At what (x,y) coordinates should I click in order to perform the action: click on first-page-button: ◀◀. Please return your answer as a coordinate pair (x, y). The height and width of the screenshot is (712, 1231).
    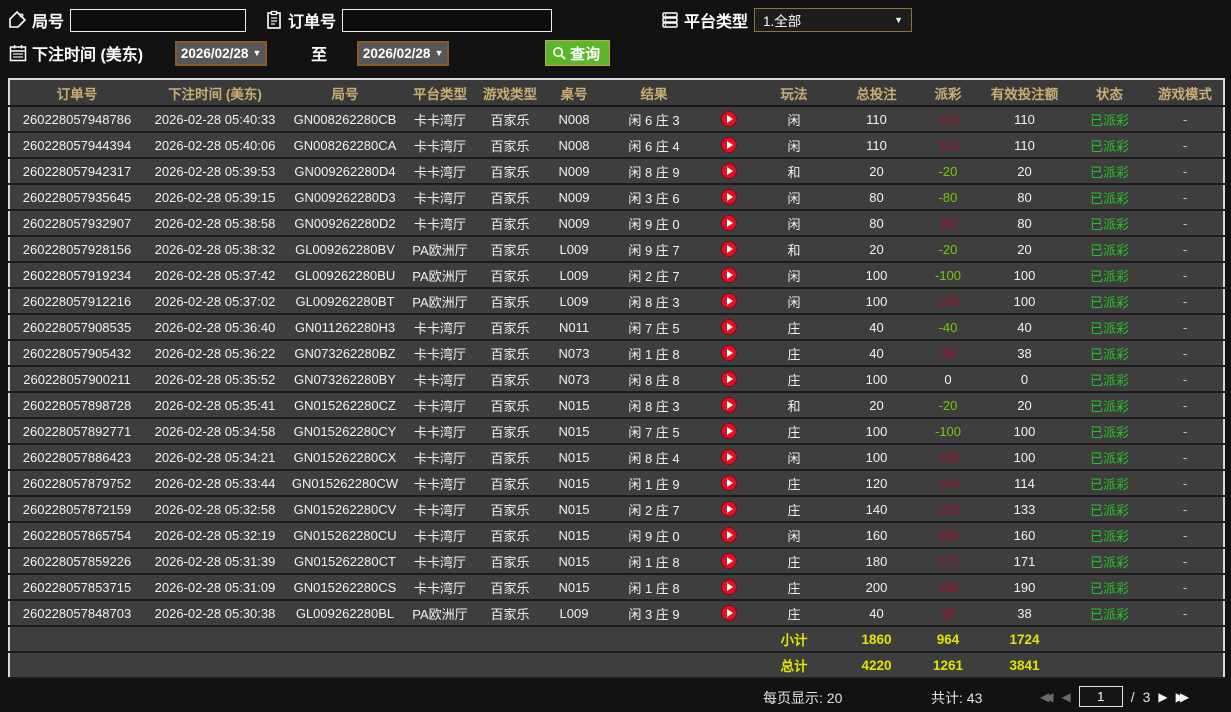
    Looking at the image, I should click on (1047, 697).